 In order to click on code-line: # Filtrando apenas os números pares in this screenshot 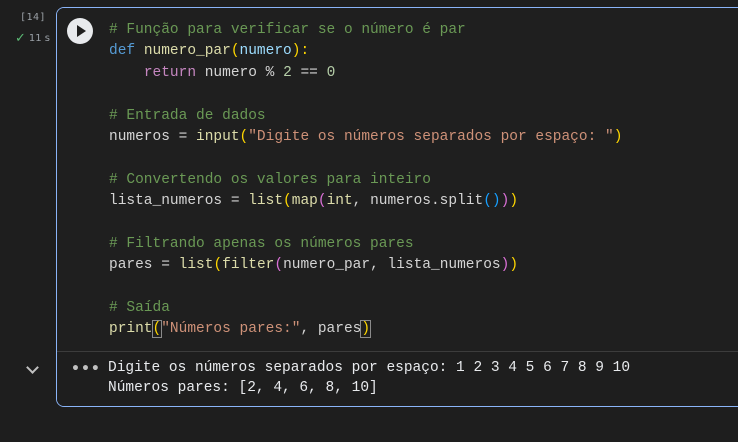, I will do `click(365, 244)`.